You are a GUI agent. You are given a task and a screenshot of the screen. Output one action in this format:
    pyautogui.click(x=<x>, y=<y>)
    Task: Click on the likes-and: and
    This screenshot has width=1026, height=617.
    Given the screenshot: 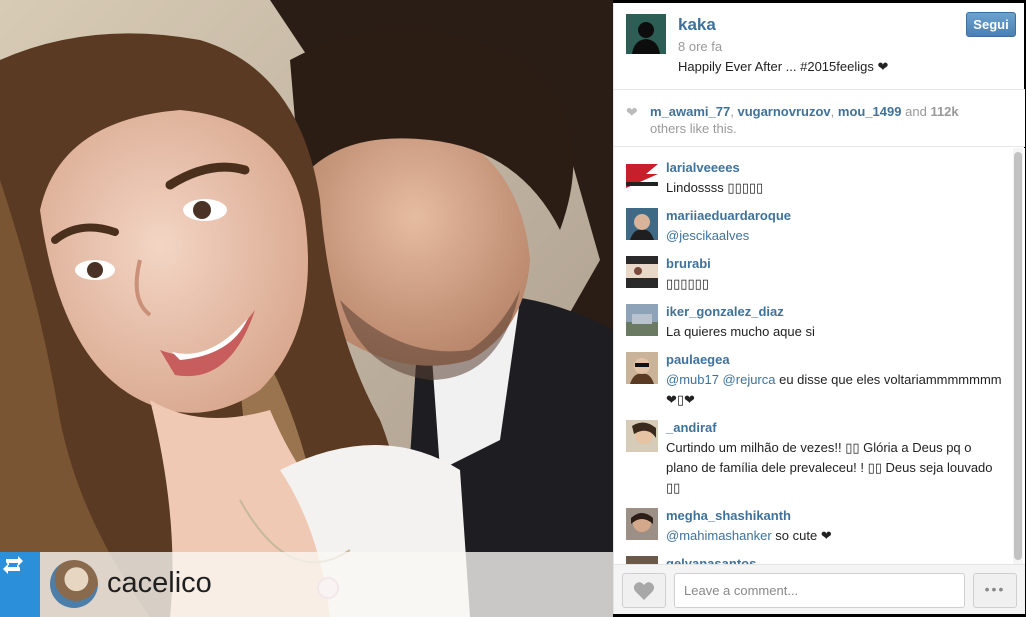 What is the action you would take?
    pyautogui.click(x=916, y=111)
    